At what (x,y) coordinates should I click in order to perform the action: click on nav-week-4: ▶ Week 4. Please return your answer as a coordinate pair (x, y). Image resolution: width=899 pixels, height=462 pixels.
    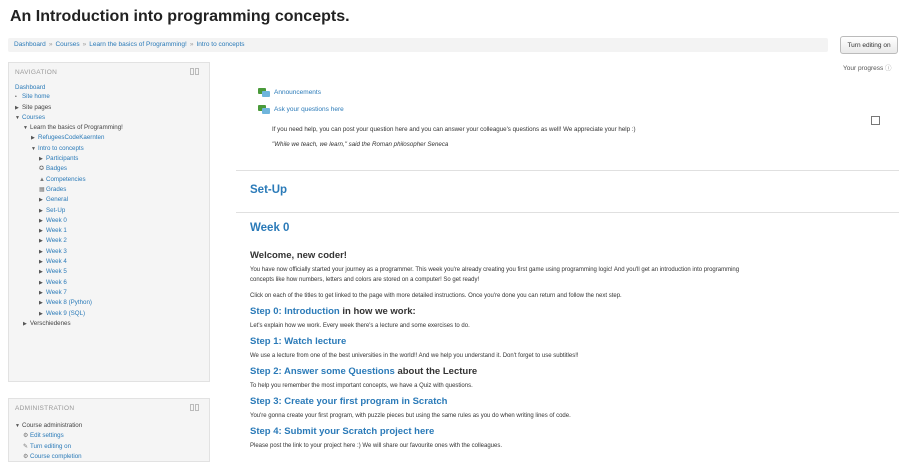
    Looking at the image, I should click on (109, 262).